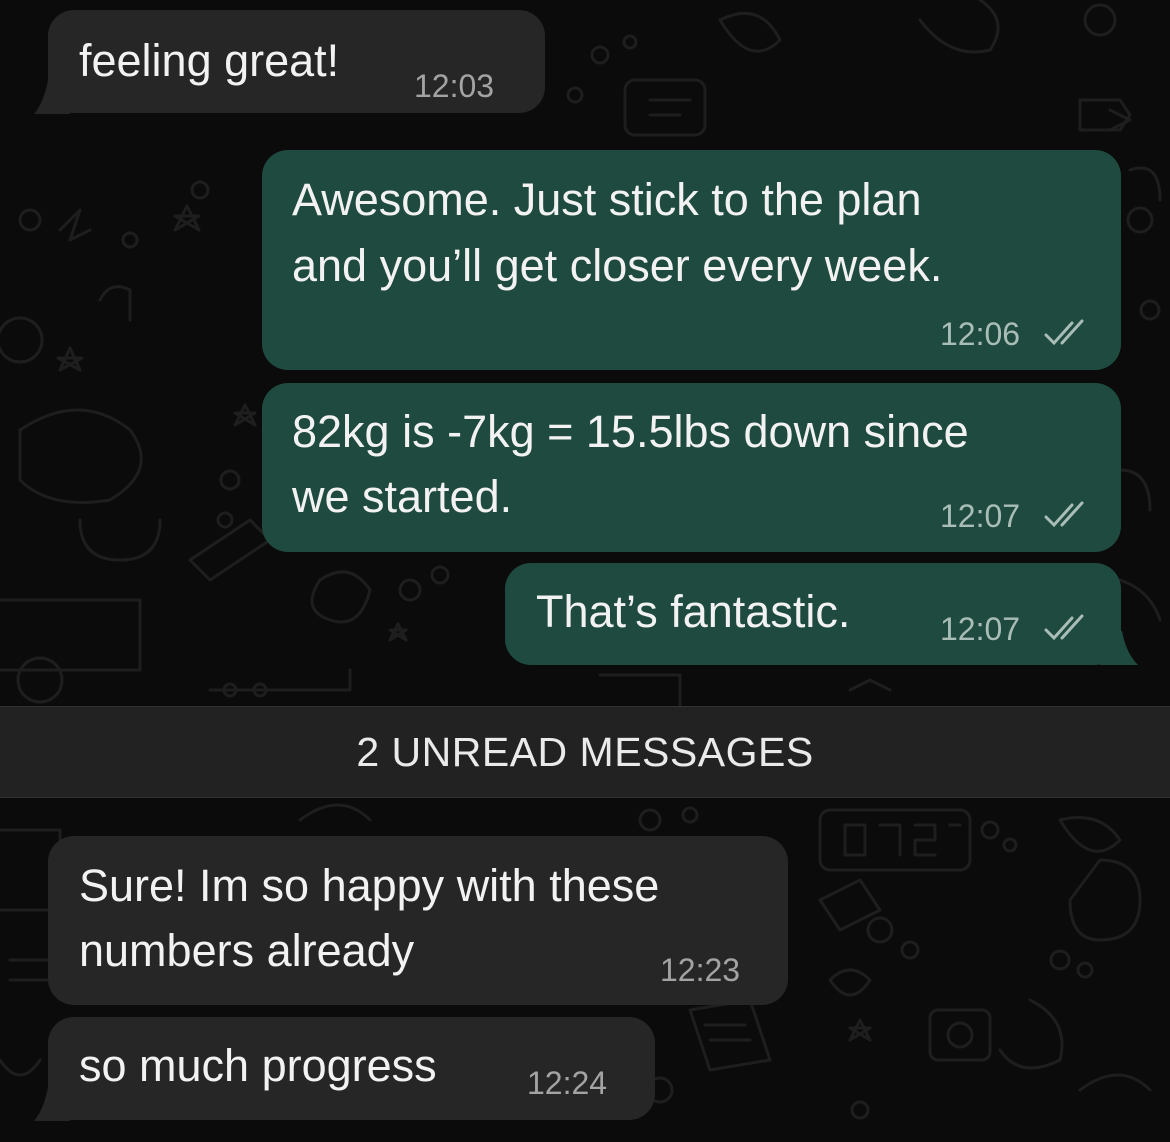  I want to click on message-timestamp: 12:03, so click(454, 86).